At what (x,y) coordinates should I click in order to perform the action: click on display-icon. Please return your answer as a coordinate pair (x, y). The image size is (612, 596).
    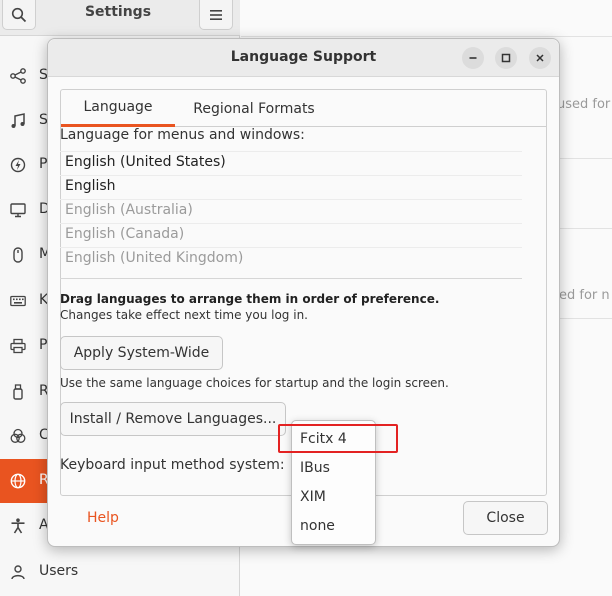
    Looking at the image, I should click on (18, 210).